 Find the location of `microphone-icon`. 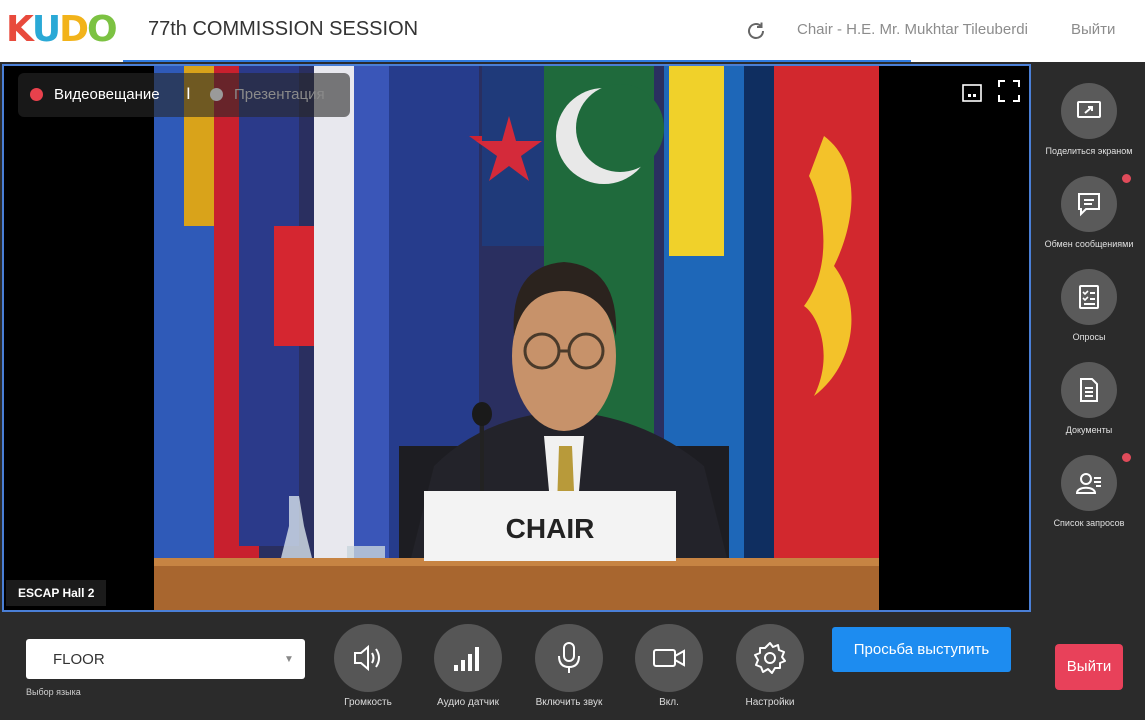

microphone-icon is located at coordinates (569, 657).